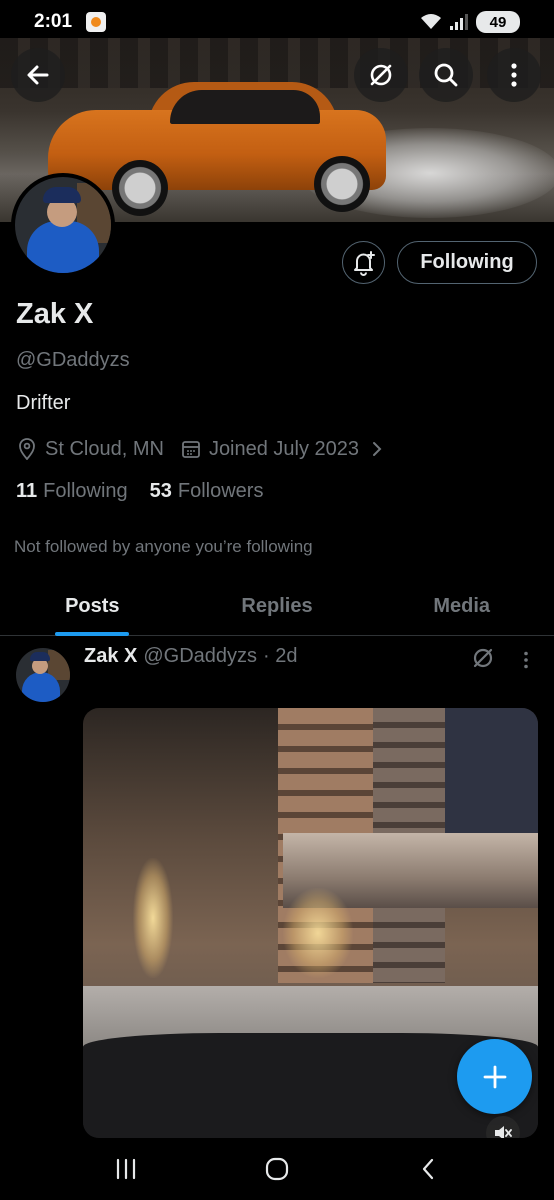 This screenshot has width=554, height=1200. What do you see at coordinates (92, 634) in the screenshot?
I see `active-tab-indicator` at bounding box center [92, 634].